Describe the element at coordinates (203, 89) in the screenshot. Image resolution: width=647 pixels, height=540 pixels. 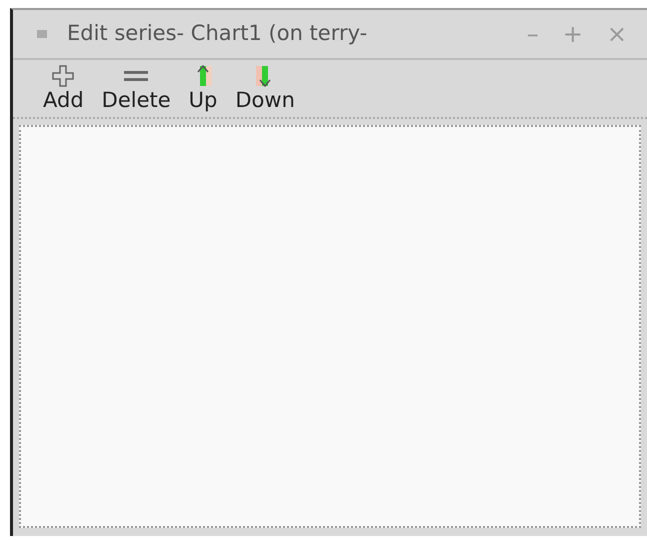
I see `up-button: Up` at that location.